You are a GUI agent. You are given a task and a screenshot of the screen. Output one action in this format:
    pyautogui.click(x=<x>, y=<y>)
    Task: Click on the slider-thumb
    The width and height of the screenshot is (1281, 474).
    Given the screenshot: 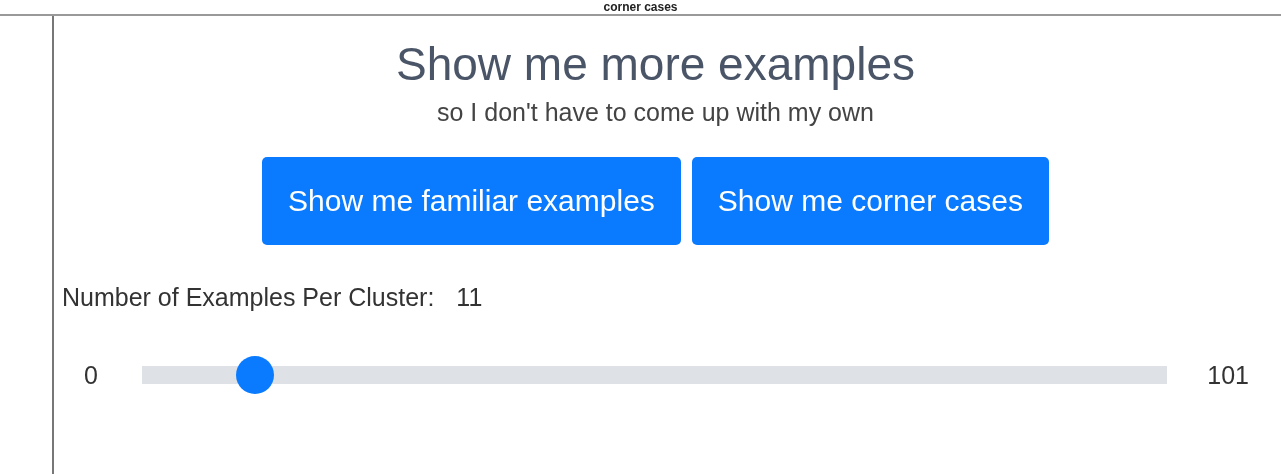 What is the action you would take?
    pyautogui.click(x=254, y=375)
    